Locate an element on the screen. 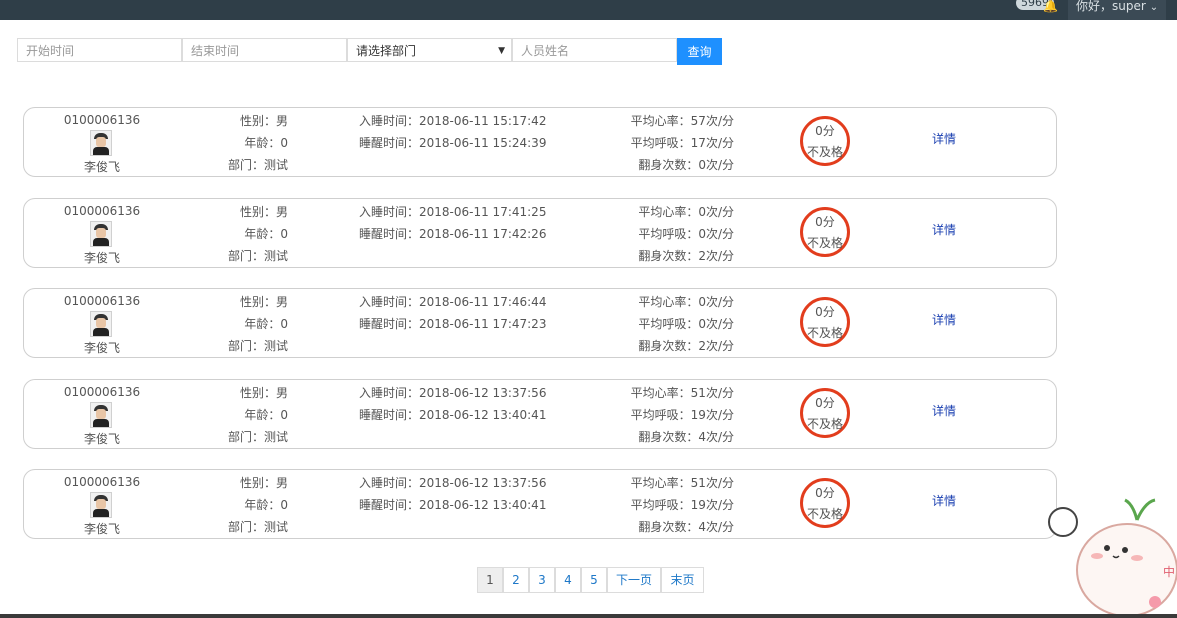  profile-info: 性别：男 年龄：0 部门：测试 is located at coordinates (246, 324).